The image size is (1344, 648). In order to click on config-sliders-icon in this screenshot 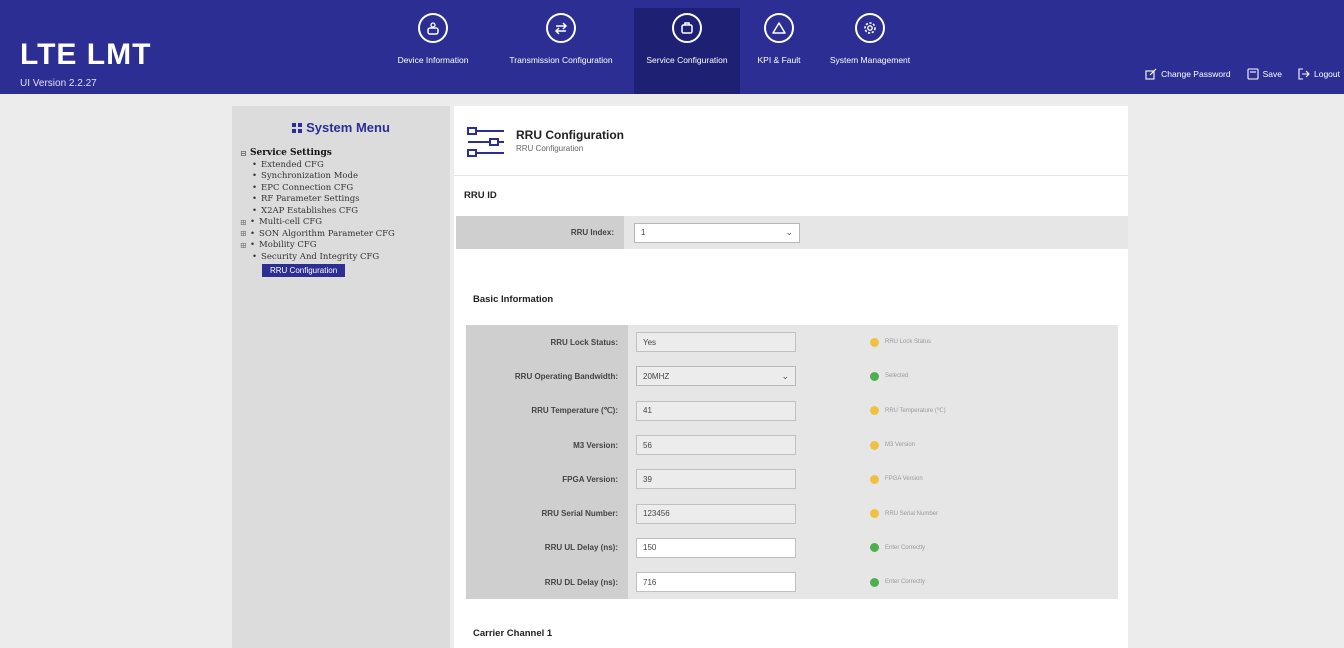, I will do `click(485, 141)`.